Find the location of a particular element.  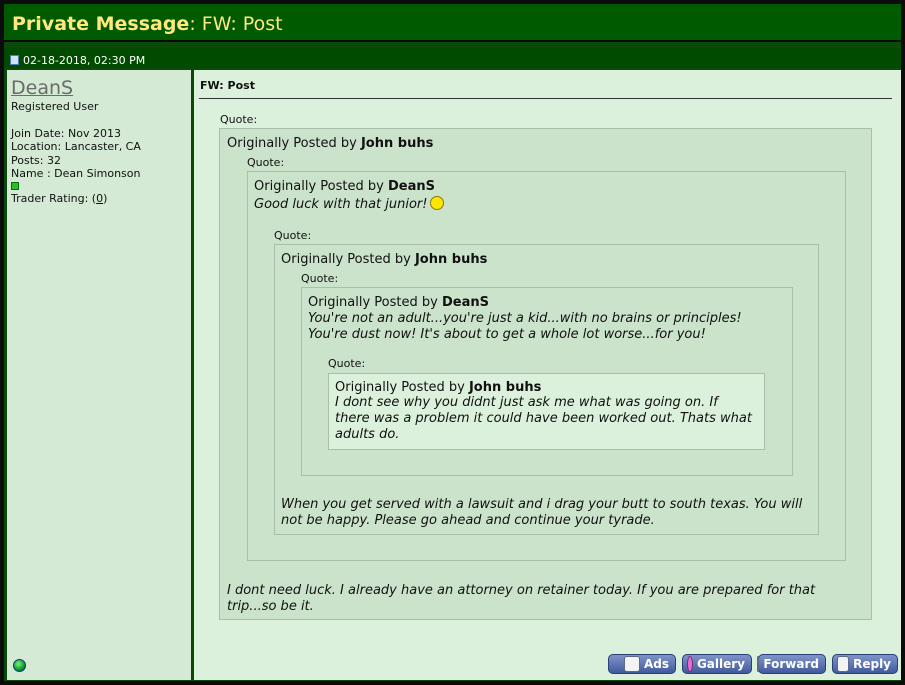

reputation-icon is located at coordinates (15, 185).